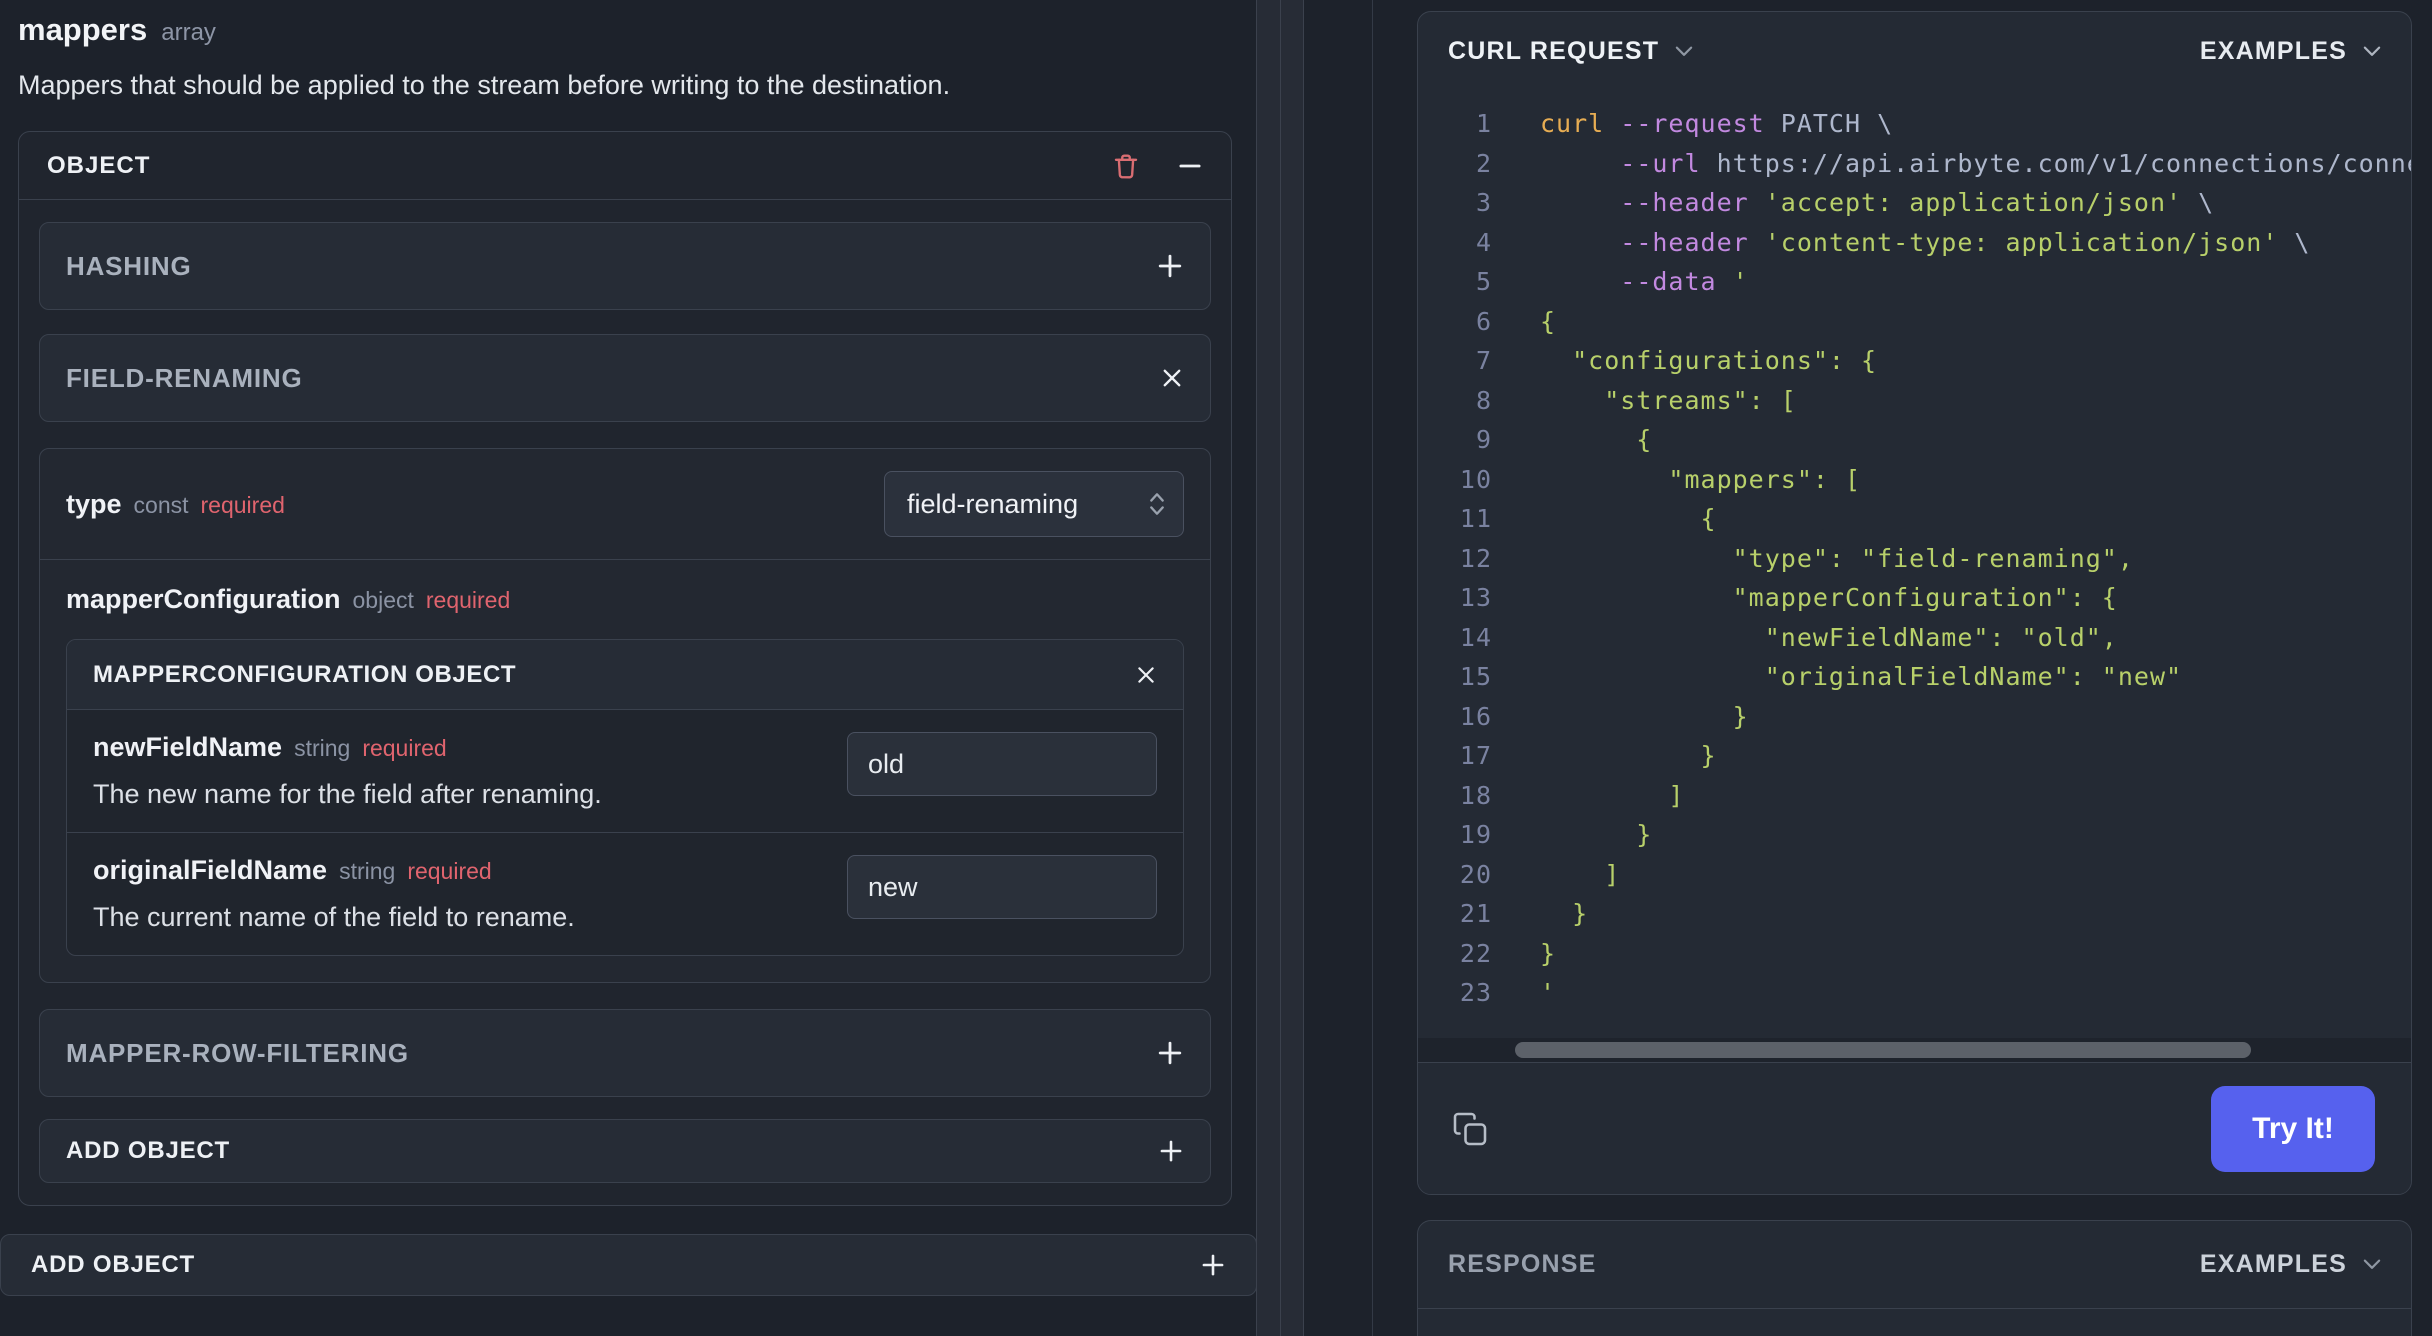 The width and height of the screenshot is (2432, 1336). I want to click on code-line: 13 "mapperConfiguration": {, so click(1914, 598).